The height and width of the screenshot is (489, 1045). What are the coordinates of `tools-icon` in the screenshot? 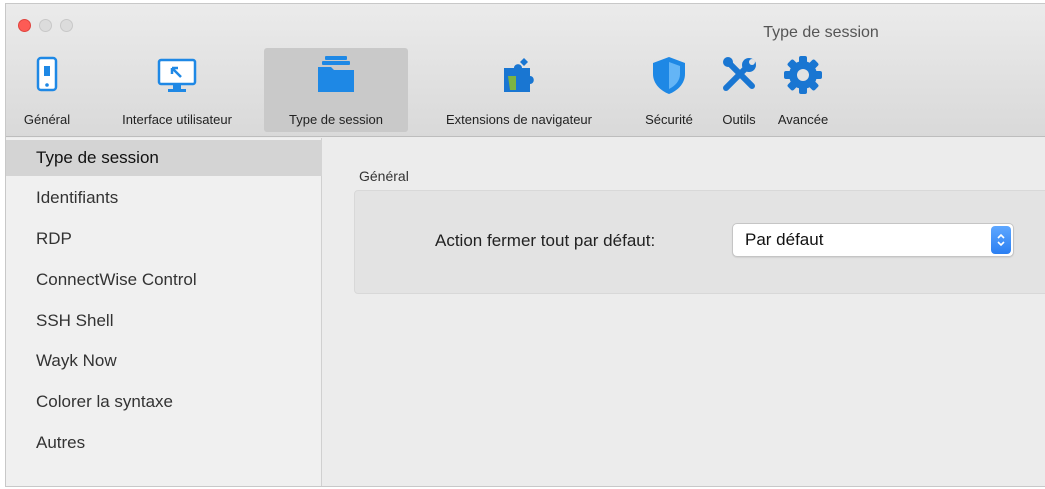 It's located at (739, 74).